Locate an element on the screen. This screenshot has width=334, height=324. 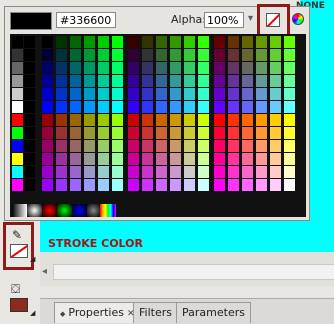
tab-filters: Filters is located at coordinates (155, 312).